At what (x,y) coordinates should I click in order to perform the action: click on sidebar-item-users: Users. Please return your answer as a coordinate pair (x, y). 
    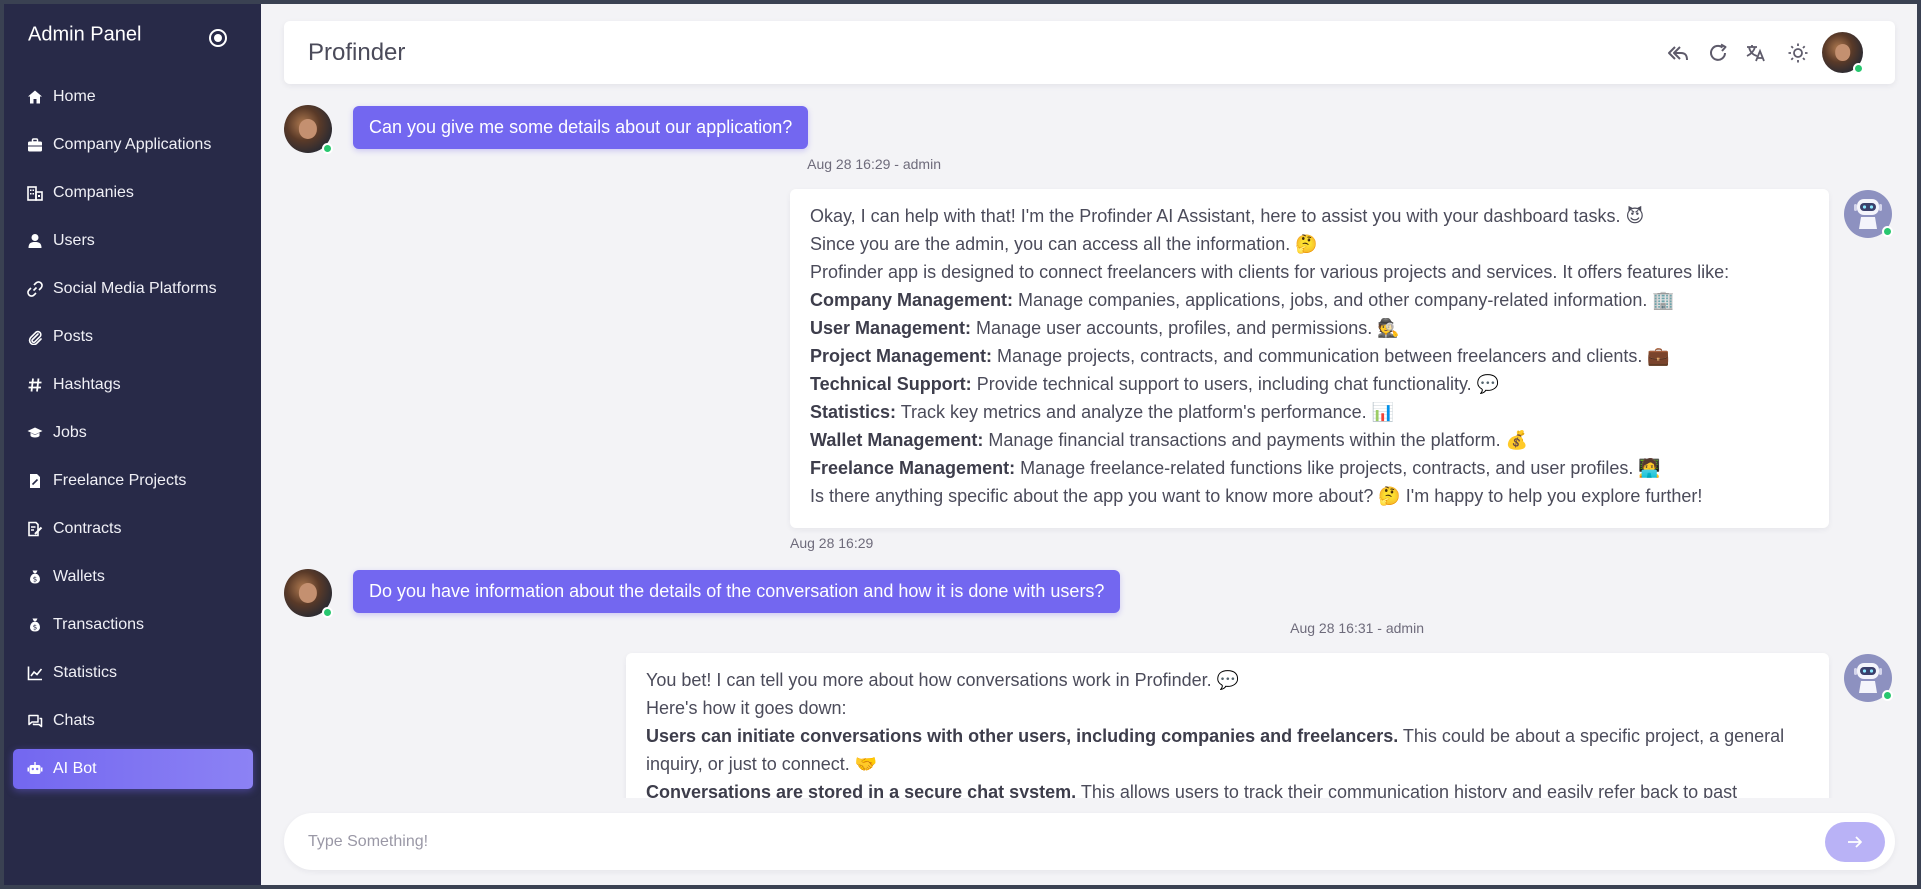
    Looking at the image, I should click on (133, 241).